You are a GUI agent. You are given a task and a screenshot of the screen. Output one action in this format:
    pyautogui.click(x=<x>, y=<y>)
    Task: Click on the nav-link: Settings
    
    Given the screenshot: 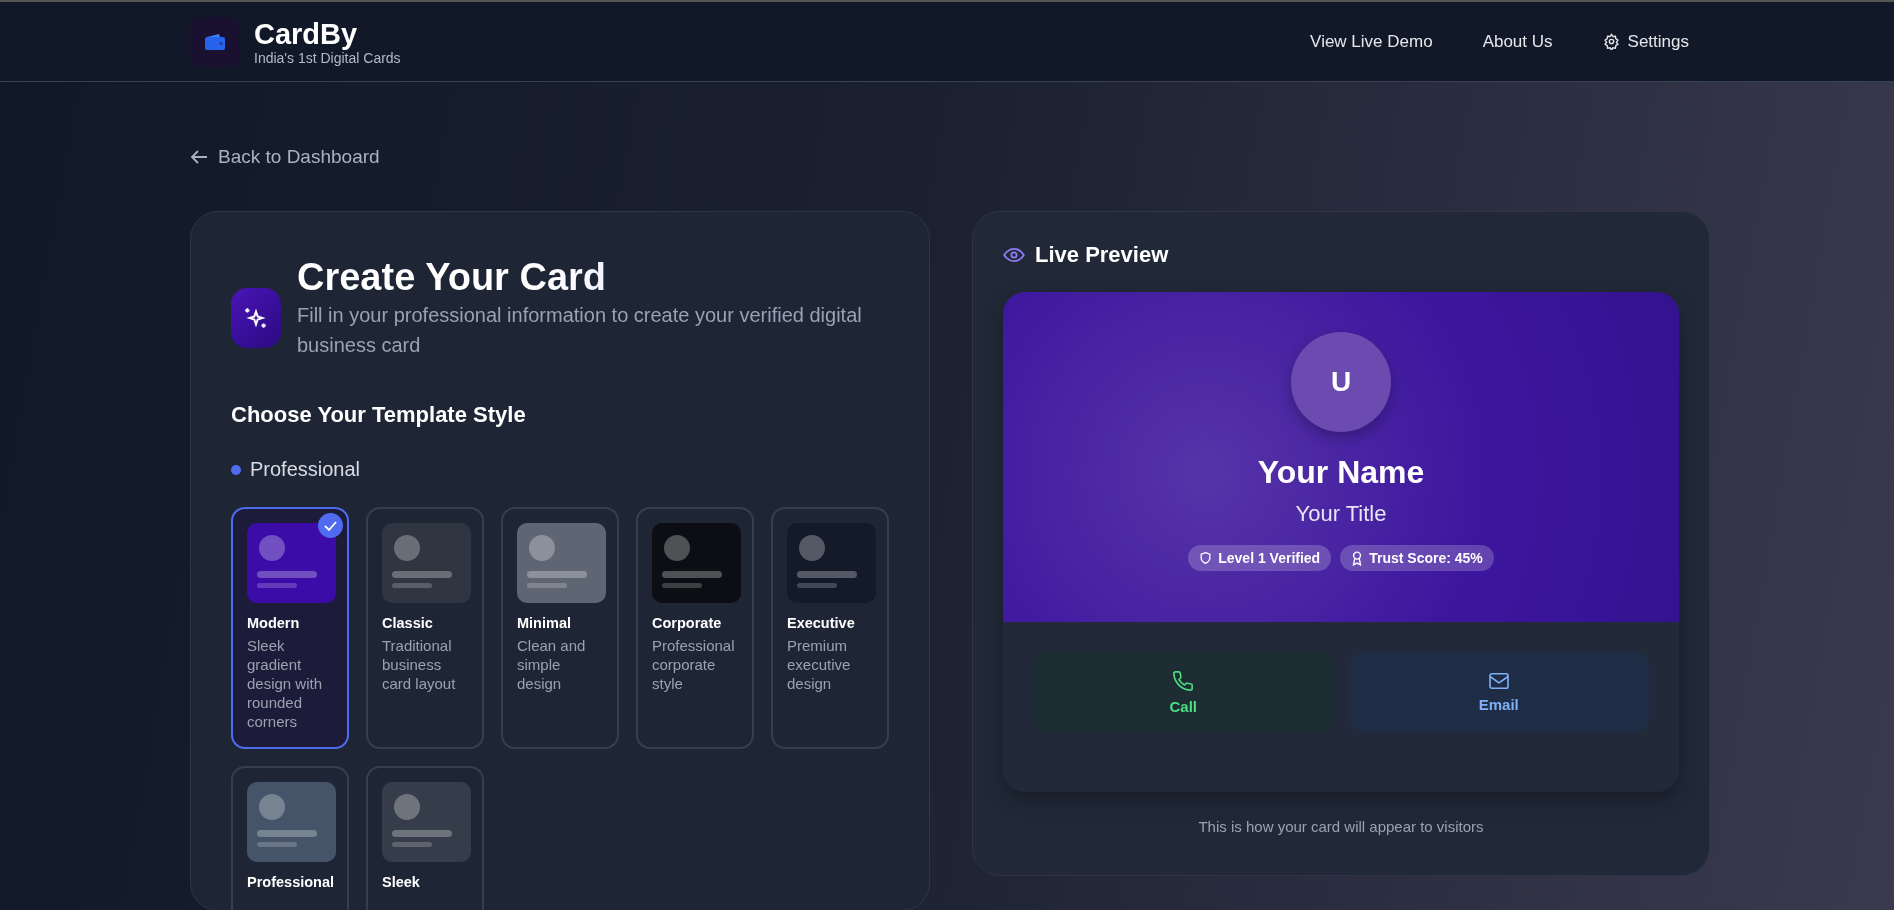 What is the action you would take?
    pyautogui.click(x=1645, y=41)
    